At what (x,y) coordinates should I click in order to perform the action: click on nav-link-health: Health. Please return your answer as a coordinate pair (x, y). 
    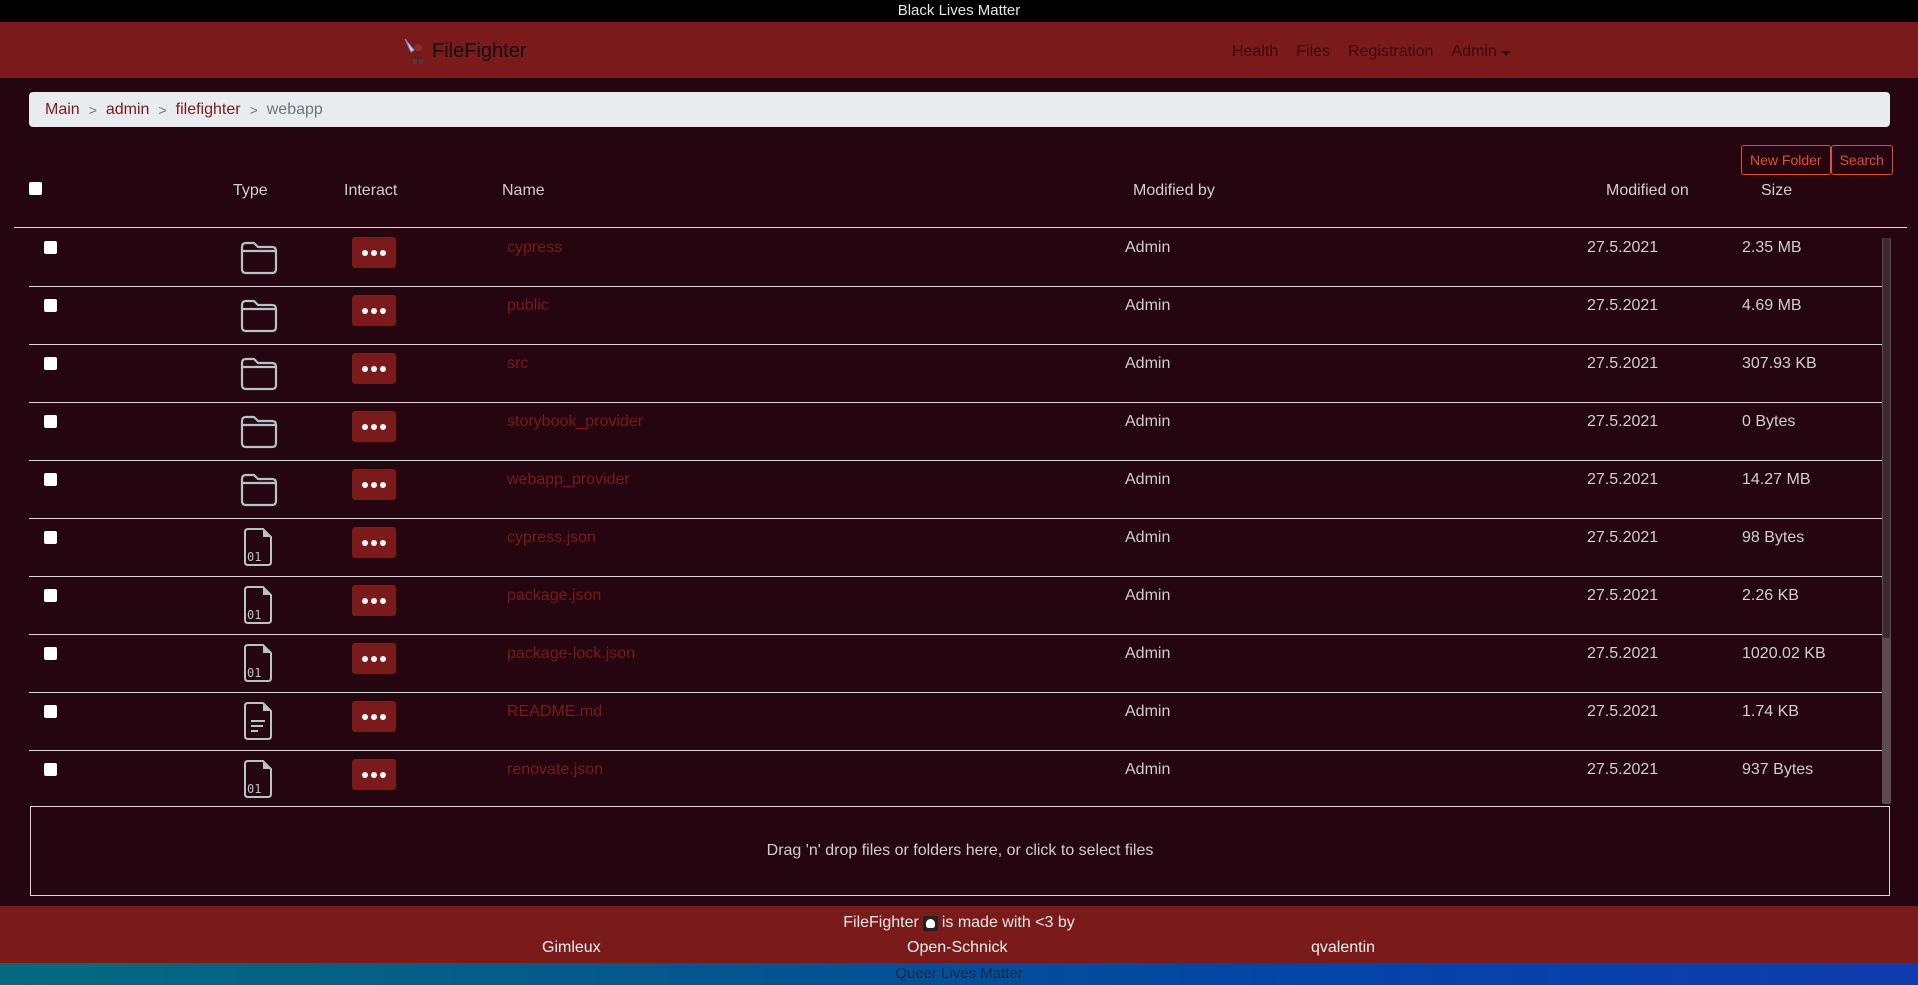
    Looking at the image, I should click on (1259, 52).